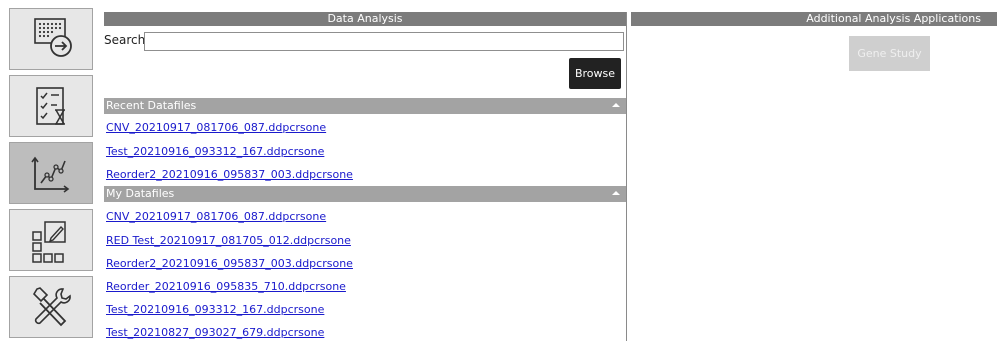 The image size is (997, 341). I want to click on search-input, so click(384, 41).